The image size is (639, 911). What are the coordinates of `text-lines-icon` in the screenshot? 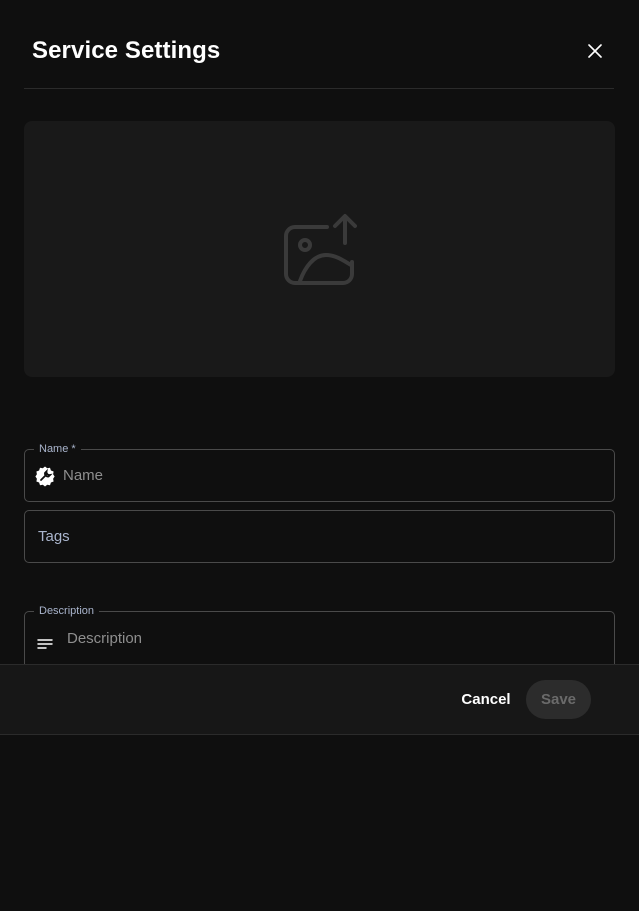 It's located at (45, 644).